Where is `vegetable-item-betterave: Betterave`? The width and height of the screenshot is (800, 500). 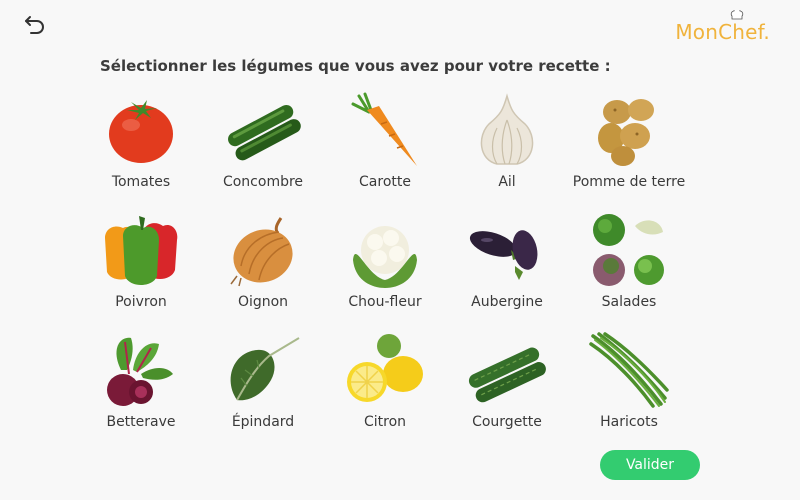 vegetable-item-betterave: Betterave is located at coordinates (141, 390).